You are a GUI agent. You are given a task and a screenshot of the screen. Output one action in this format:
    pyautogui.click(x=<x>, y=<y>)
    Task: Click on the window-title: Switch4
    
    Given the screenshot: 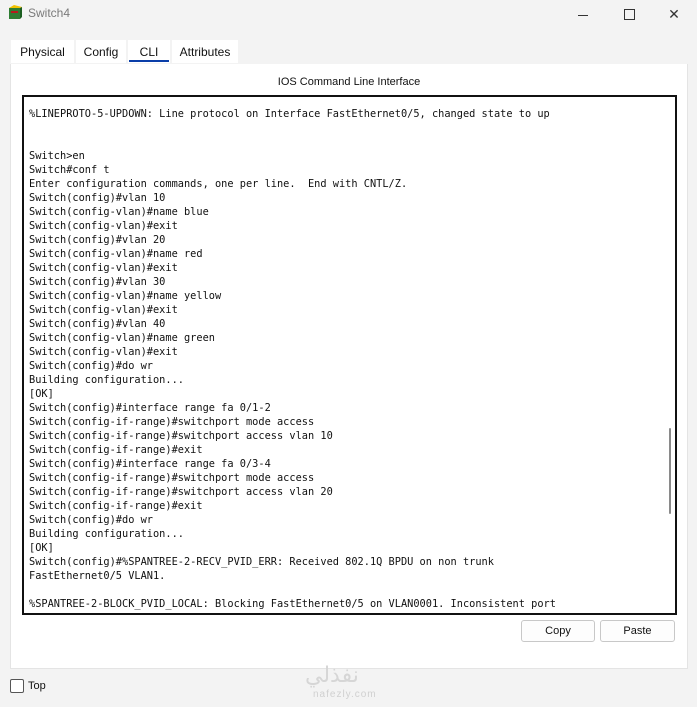 What is the action you would take?
    pyautogui.click(x=49, y=13)
    